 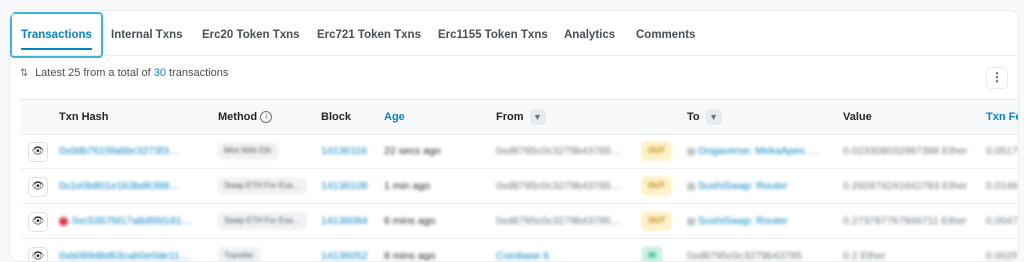 What do you see at coordinates (652, 250) in the screenshot?
I see `direction-badge: IN` at bounding box center [652, 250].